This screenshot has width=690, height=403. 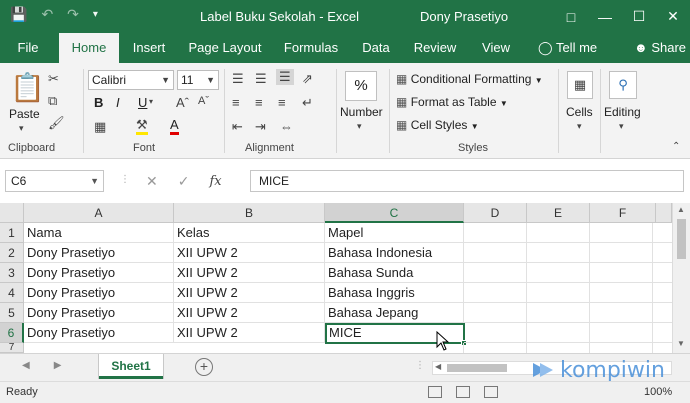 I want to click on number-button: Number, so click(x=361, y=112).